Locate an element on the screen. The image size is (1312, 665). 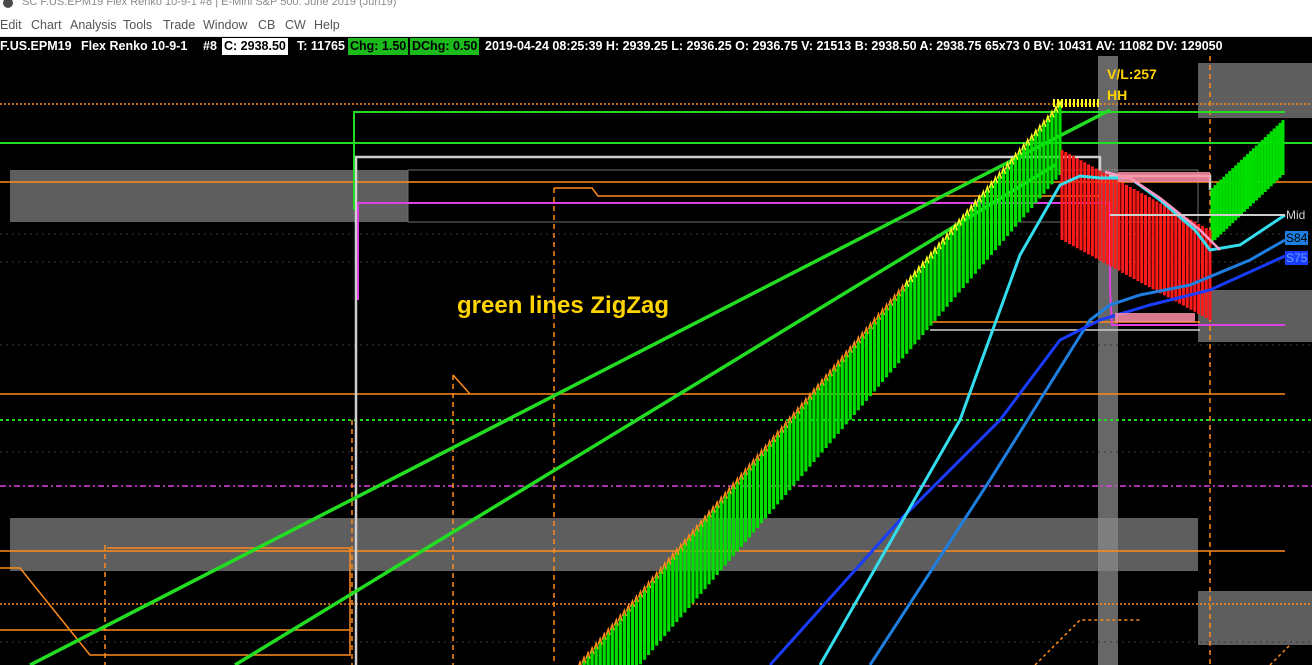
chart-number-label: #8 is located at coordinates (210, 46).